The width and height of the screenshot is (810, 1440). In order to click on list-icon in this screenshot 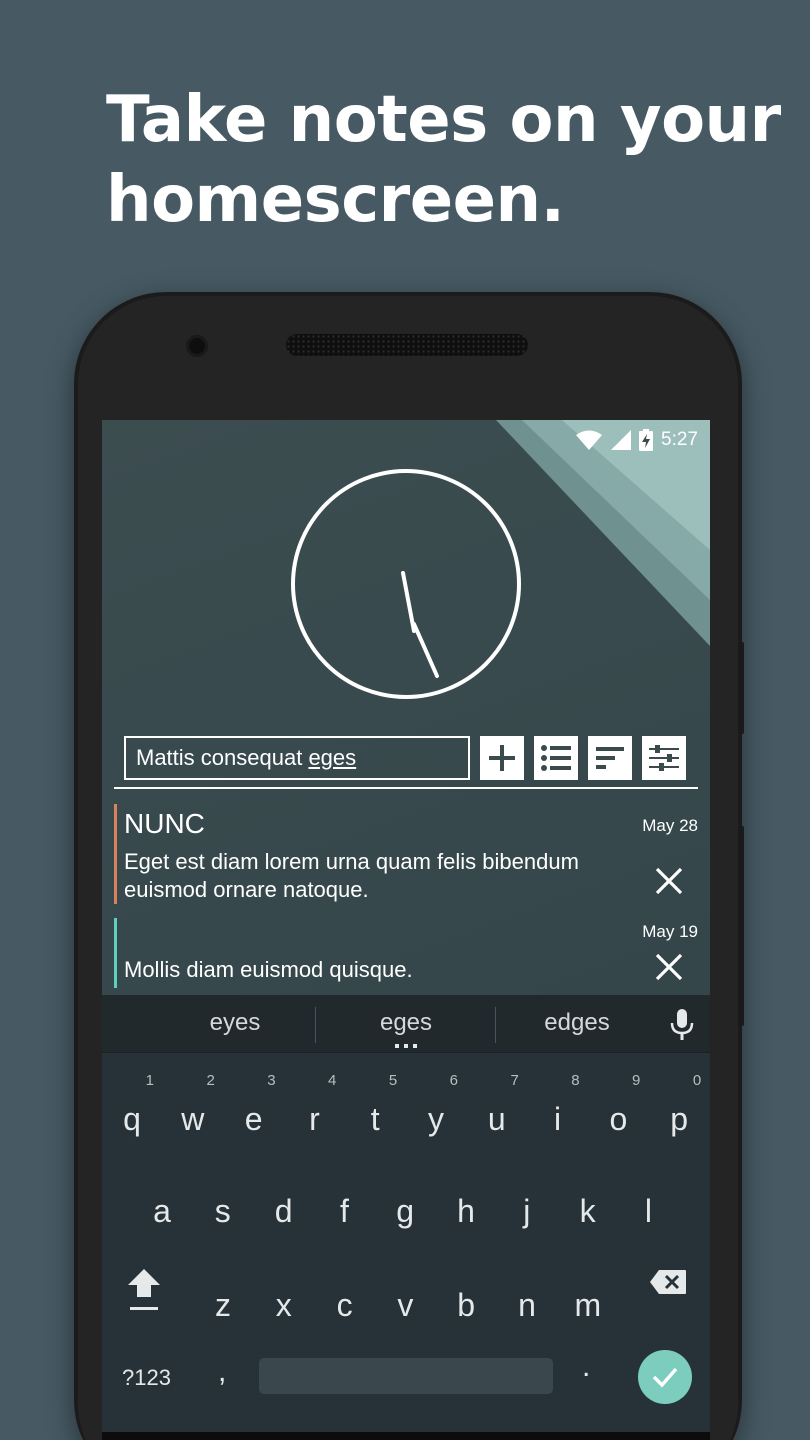, I will do `click(556, 758)`.